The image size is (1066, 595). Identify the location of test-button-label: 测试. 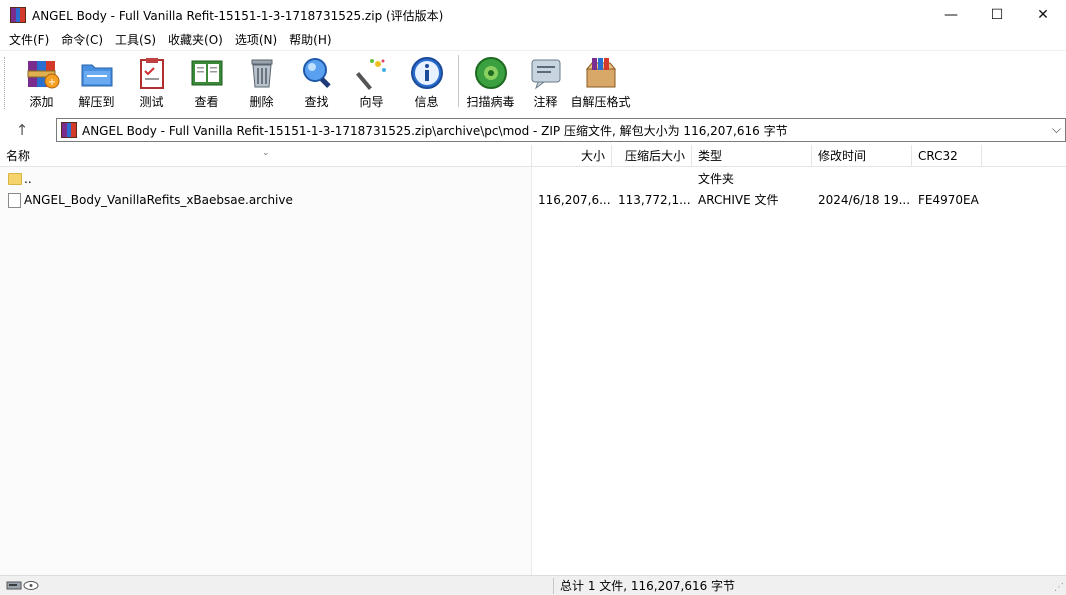
(151, 102).